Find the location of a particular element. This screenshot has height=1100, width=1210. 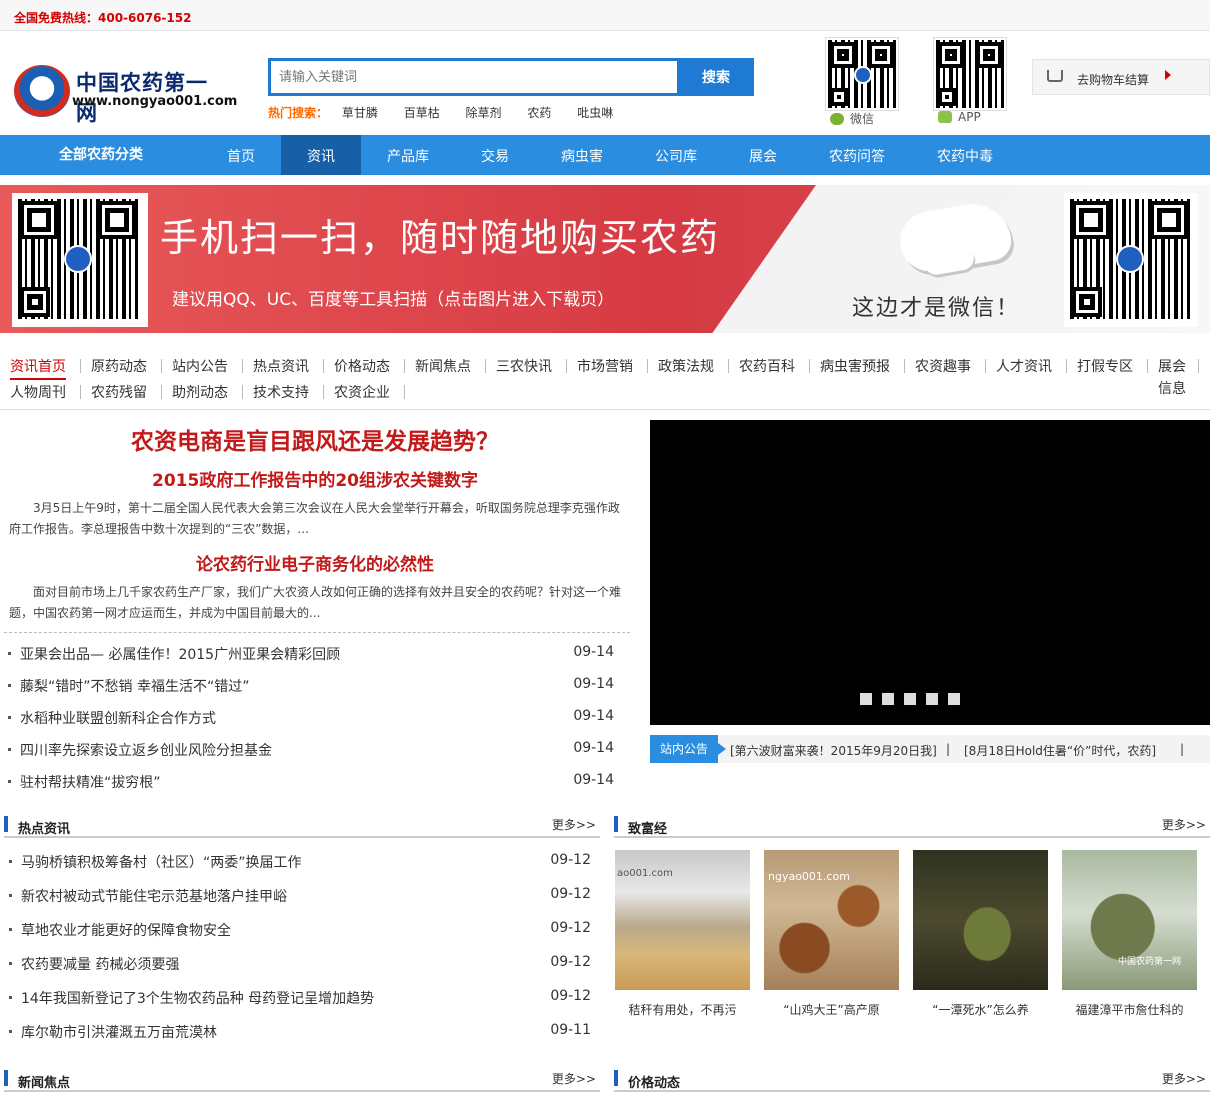

tab-agri-flash: 三农快讯 is located at coordinates (524, 366).